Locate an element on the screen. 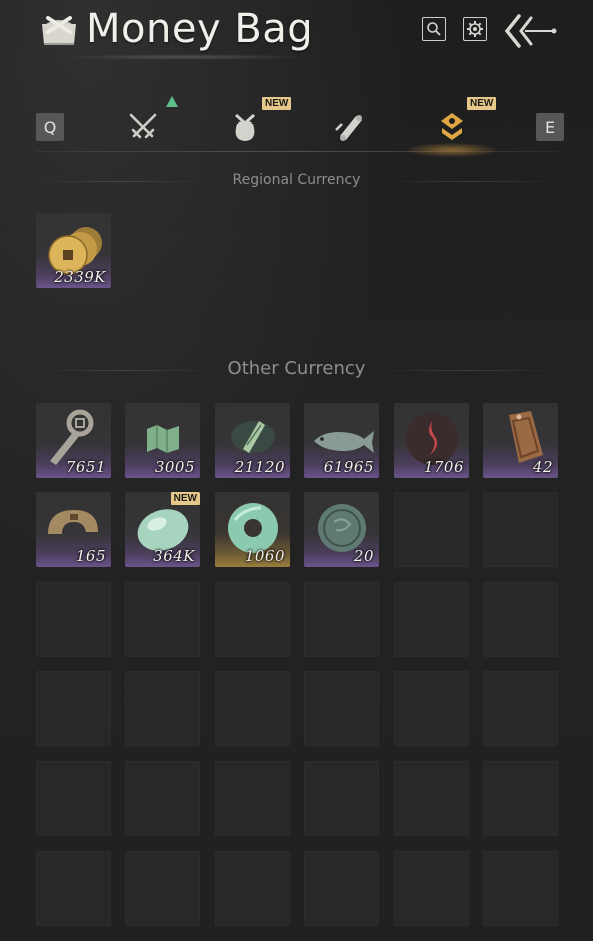 This screenshot has width=593, height=941. header: Money Bag is located at coordinates (296, 45).